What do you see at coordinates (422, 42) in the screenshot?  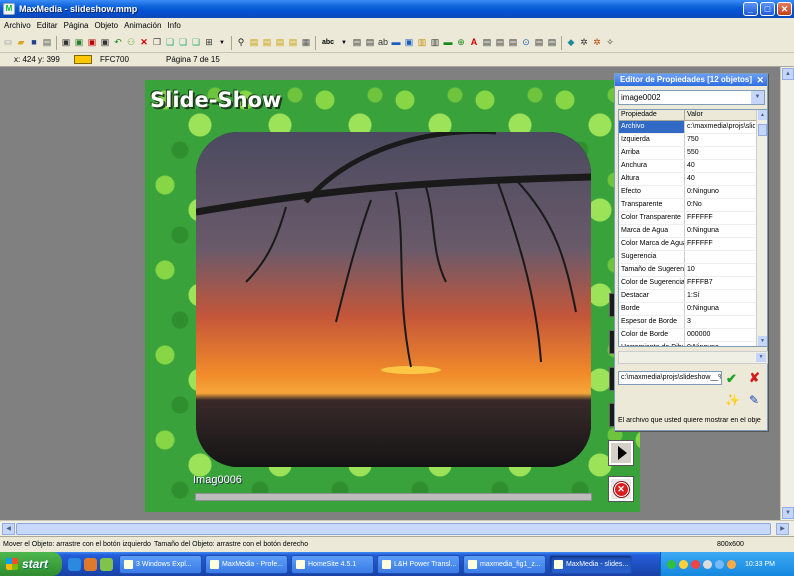 I see `video-icon: ▥` at bounding box center [422, 42].